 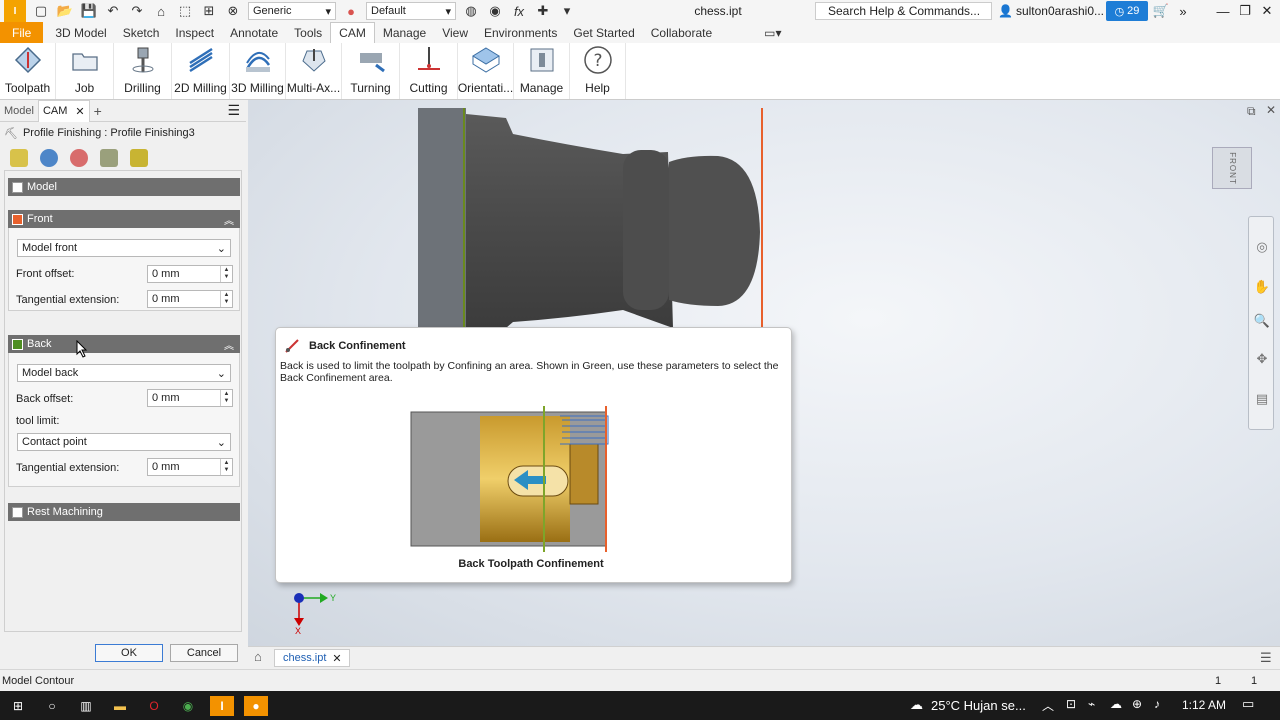 I want to click on viewport-close-icon: ✕, so click(x=1271, y=110).